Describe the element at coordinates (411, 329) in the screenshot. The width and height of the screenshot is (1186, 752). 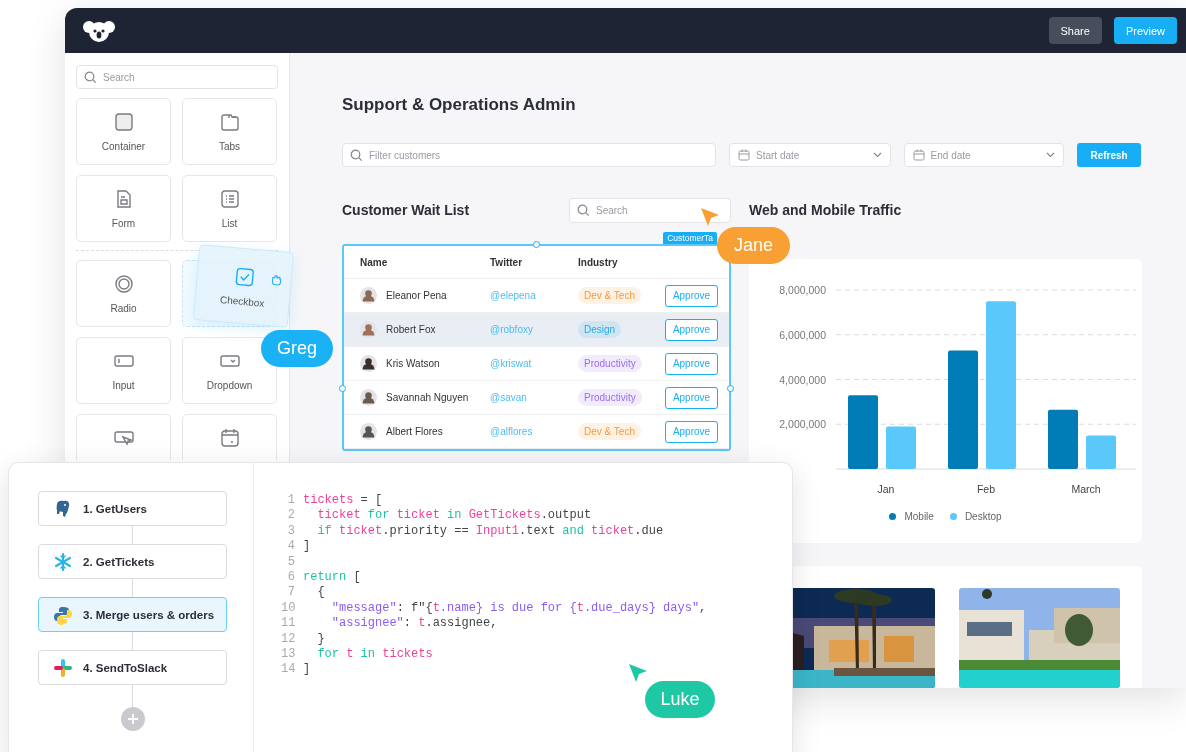
I see `customer-name: Robert Fox` at that location.